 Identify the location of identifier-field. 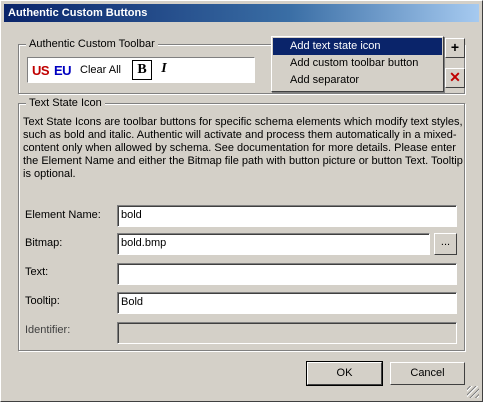
(287, 333).